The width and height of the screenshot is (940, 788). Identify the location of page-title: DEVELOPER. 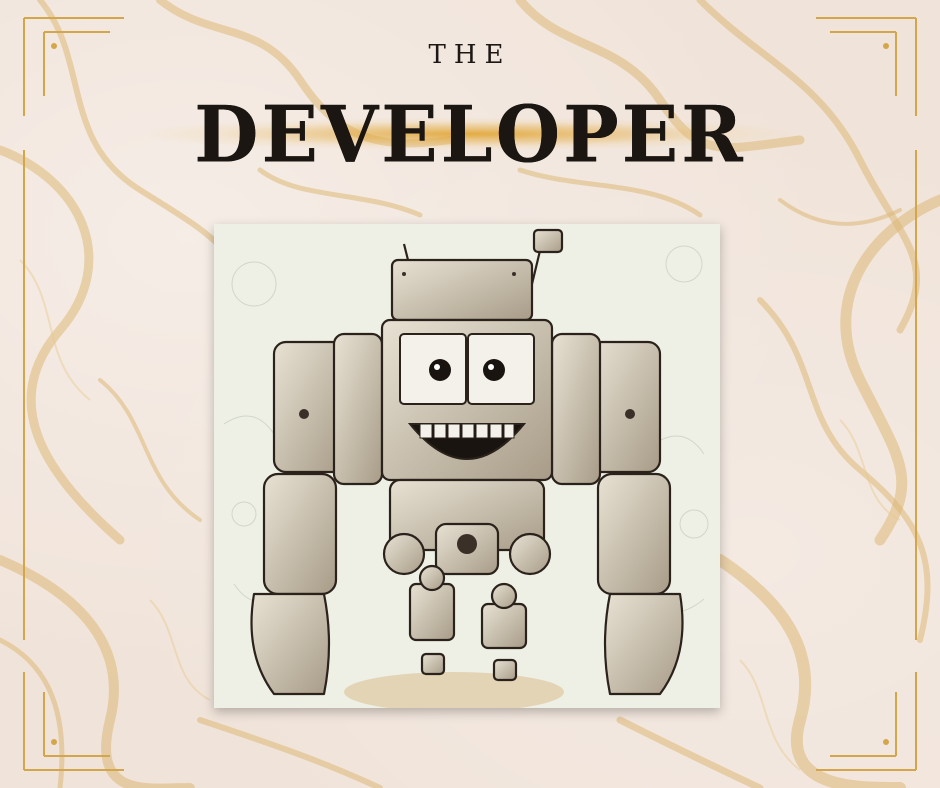
(470, 135).